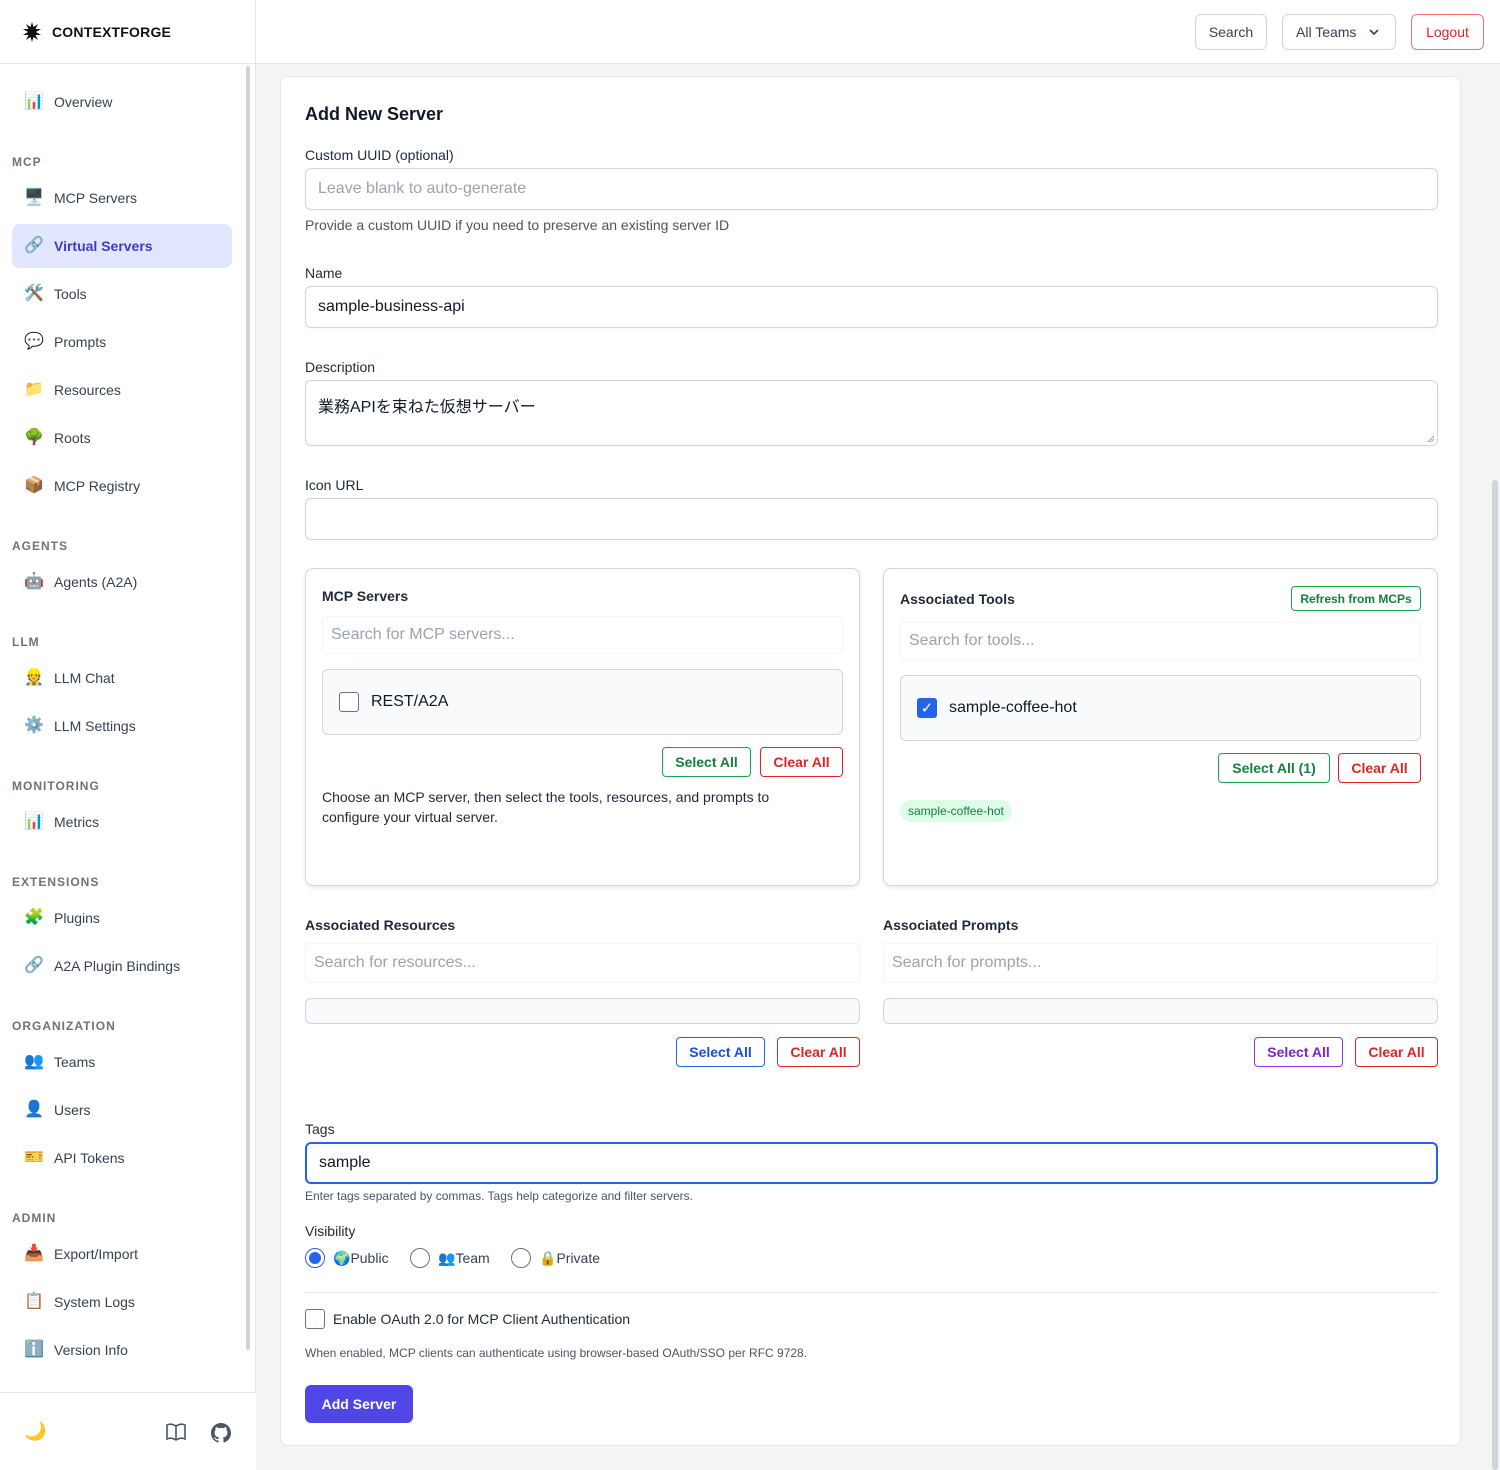 The width and height of the screenshot is (1500, 1470). Describe the element at coordinates (72, 438) in the screenshot. I see `sidebar-item-label: Roots` at that location.